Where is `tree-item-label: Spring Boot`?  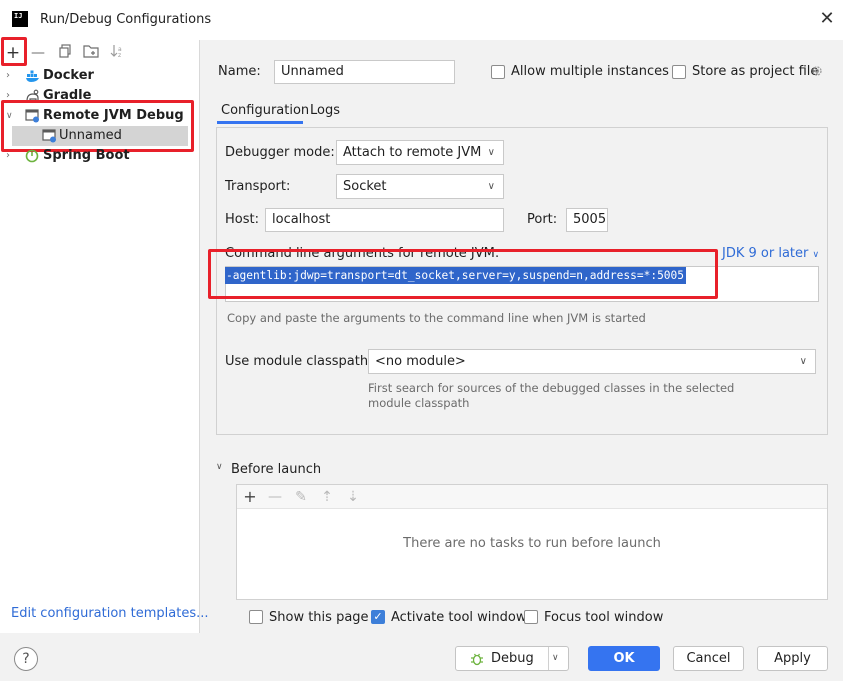
tree-item-label: Spring Boot is located at coordinates (86, 155).